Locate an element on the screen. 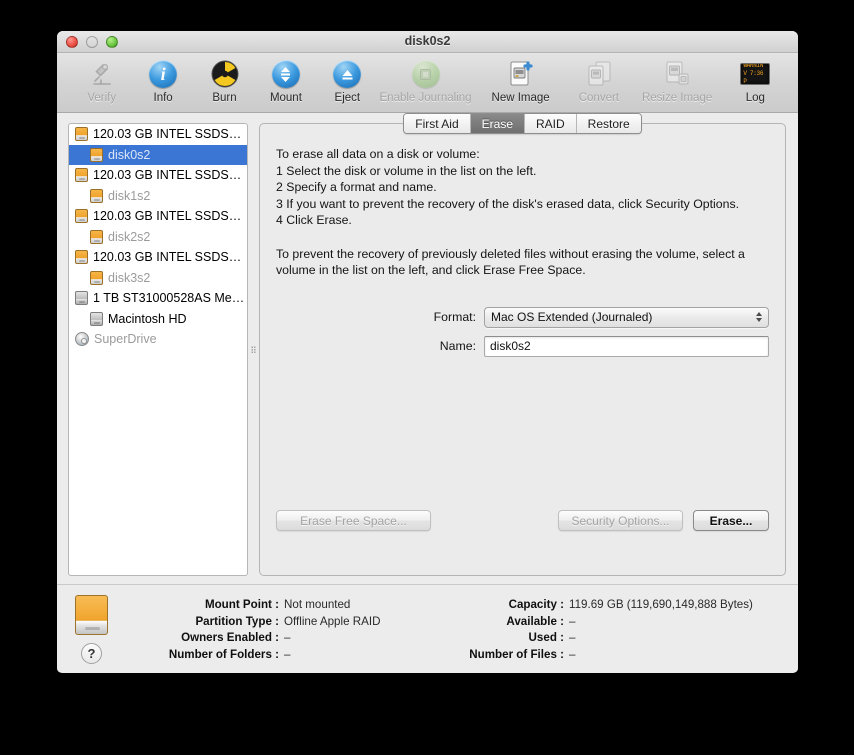 The width and height of the screenshot is (854, 755). toolbar-button-log: WARNIN V 7:36 P Log is located at coordinates (755, 81).